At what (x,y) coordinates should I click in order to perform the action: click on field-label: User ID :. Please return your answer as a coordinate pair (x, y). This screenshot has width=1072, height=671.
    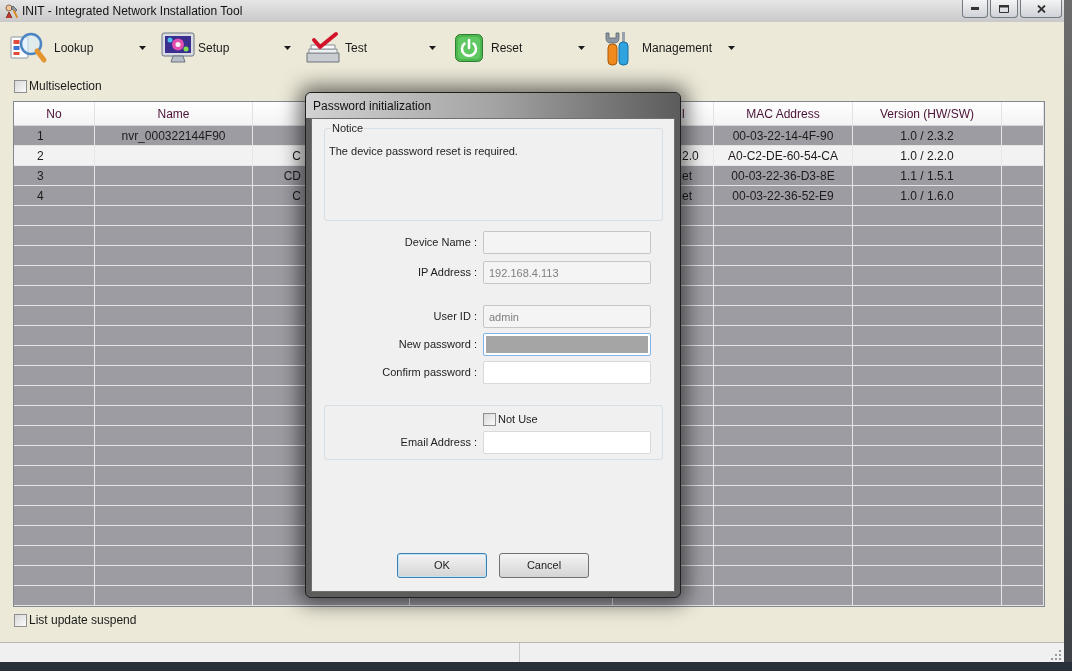
    Looking at the image, I should click on (455, 317).